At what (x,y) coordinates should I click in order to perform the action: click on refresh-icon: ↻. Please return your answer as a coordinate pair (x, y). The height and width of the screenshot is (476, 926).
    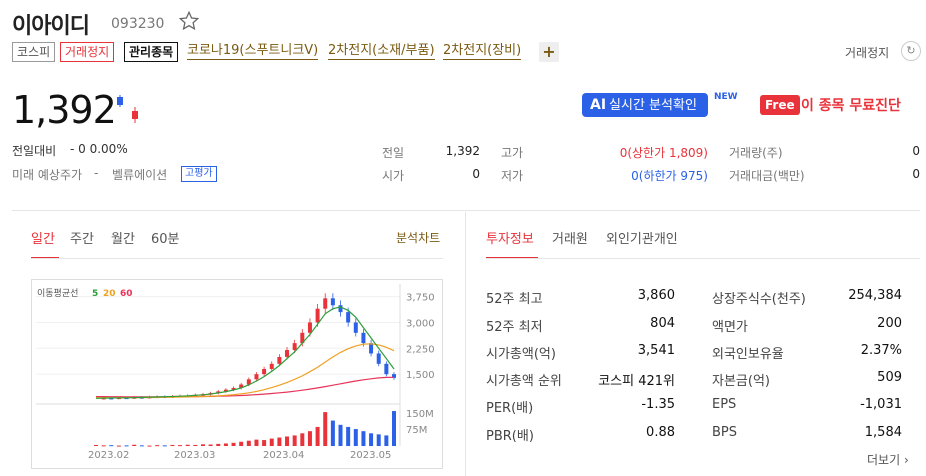
    Looking at the image, I should click on (911, 51).